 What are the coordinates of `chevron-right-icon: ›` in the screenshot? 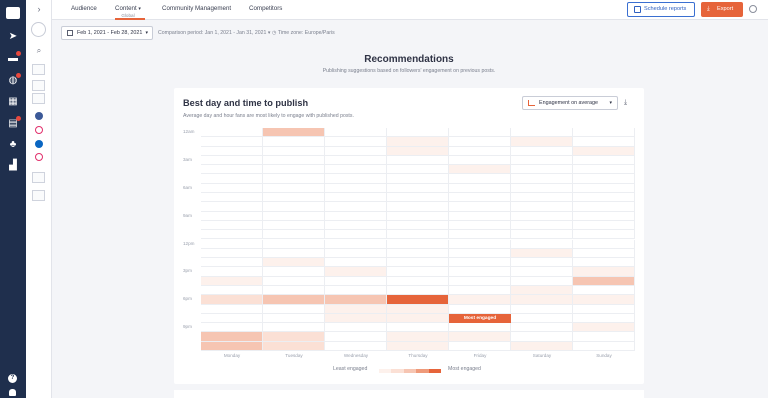 It's located at (39, 9).